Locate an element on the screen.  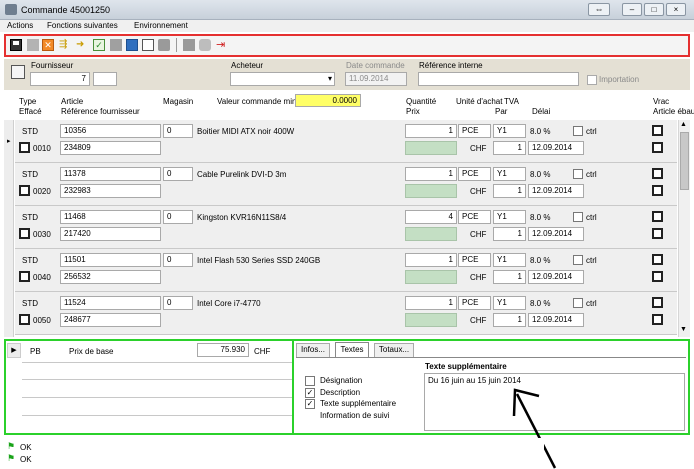
menu-actions: Actions is located at coordinates (20, 26).